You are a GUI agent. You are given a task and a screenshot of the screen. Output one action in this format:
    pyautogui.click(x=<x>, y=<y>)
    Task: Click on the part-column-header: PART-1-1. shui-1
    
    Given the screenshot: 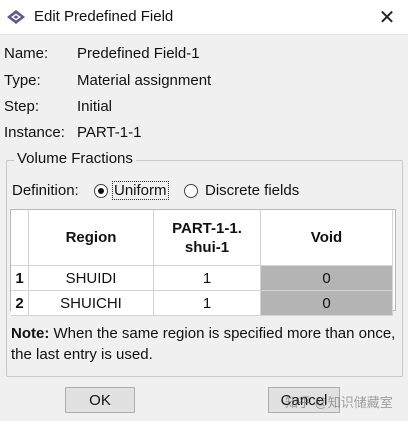 What is the action you would take?
    pyautogui.click(x=207, y=238)
    